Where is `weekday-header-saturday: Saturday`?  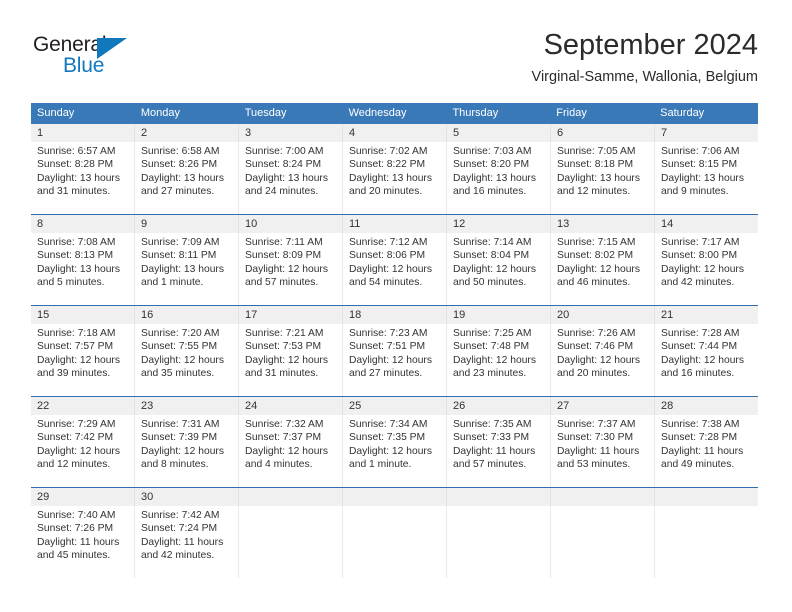
weekday-header-saturday: Saturday is located at coordinates (682, 113).